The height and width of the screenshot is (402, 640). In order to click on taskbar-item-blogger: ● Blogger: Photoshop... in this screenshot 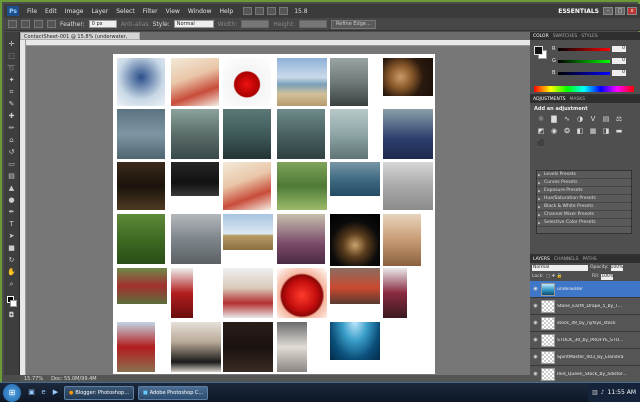, I will do `click(99, 392)`.